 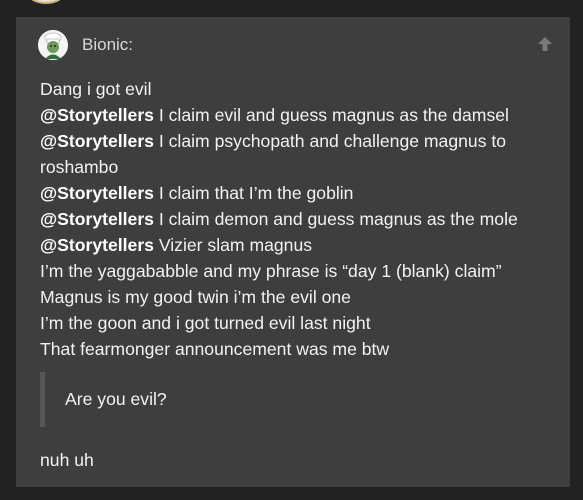 What do you see at coordinates (545, 44) in the screenshot?
I see `arrow-up-icon` at bounding box center [545, 44].